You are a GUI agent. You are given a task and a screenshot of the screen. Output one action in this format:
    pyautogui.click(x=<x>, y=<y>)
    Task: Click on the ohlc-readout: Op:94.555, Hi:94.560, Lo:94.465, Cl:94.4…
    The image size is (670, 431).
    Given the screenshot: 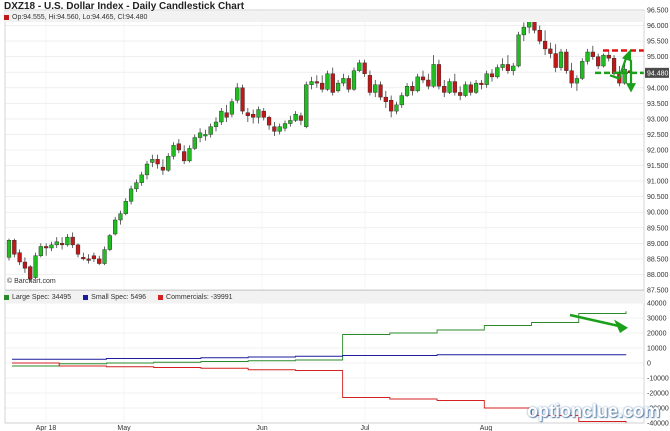 What is the action you would take?
    pyautogui.click(x=75, y=17)
    